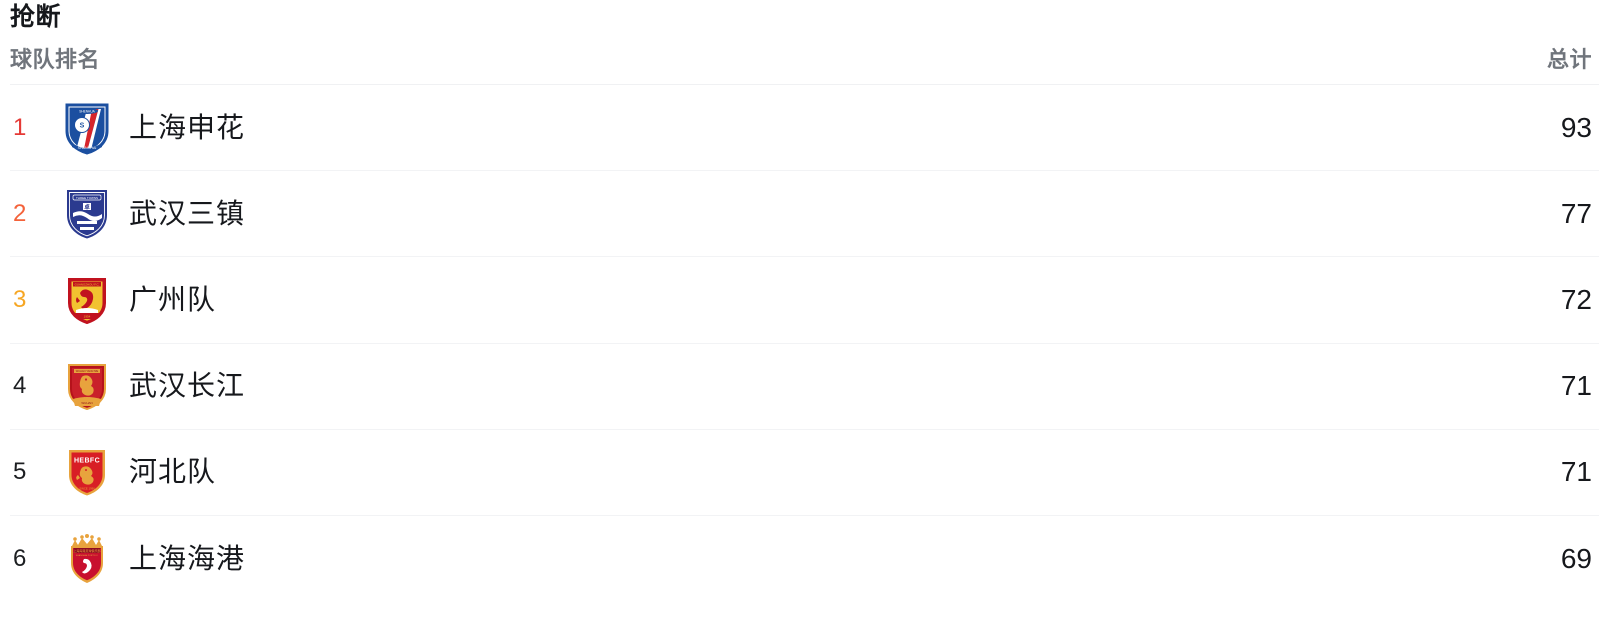 This screenshot has height=624, width=1609. What do you see at coordinates (804, 214) in the screenshot?
I see `table-row: 2 THREE TOWNS 卓 武汉三镇 77` at bounding box center [804, 214].